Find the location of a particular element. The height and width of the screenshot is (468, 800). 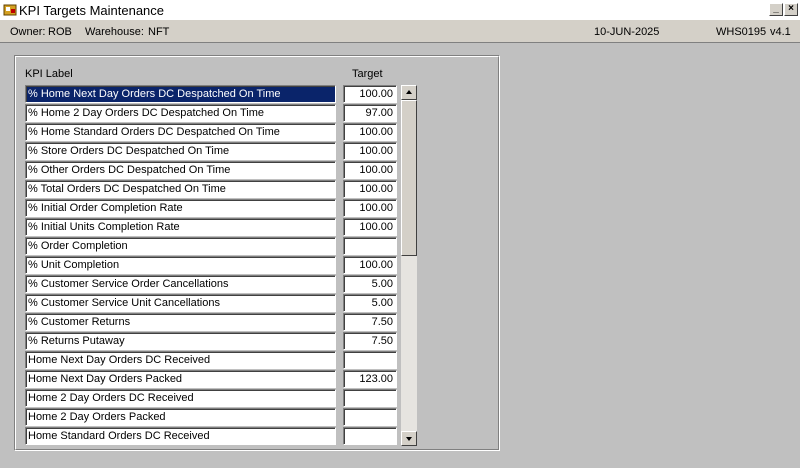

kpi-label-field: % Total Orders DC Despatched On Time is located at coordinates (180, 189).